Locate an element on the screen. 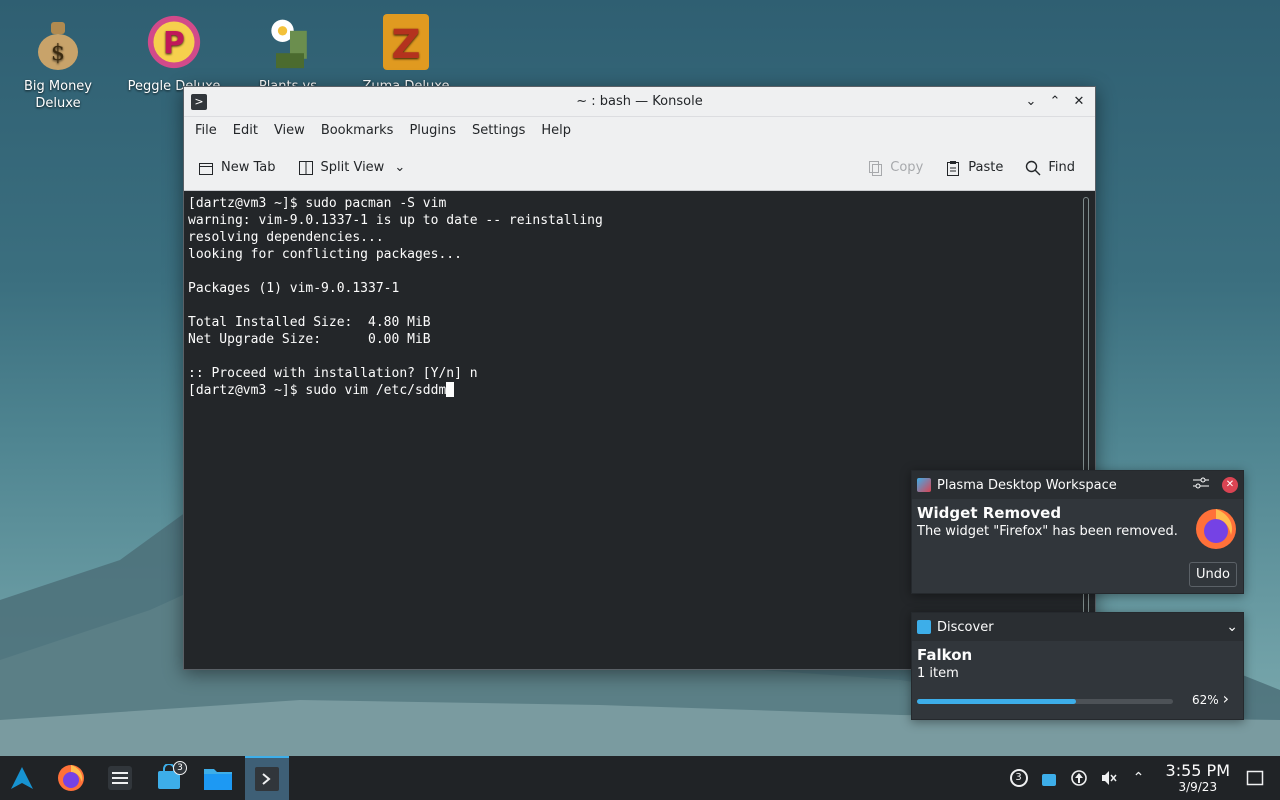  taskbar-konsole is located at coordinates (267, 778).